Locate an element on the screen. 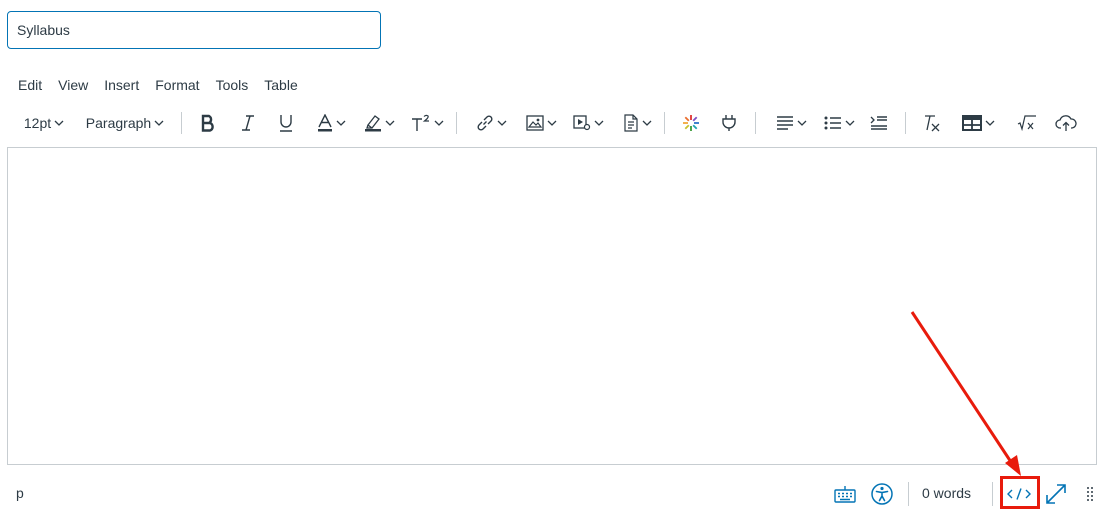 The width and height of the screenshot is (1114, 516). annotation-arrow is located at coordinates (965, 393).